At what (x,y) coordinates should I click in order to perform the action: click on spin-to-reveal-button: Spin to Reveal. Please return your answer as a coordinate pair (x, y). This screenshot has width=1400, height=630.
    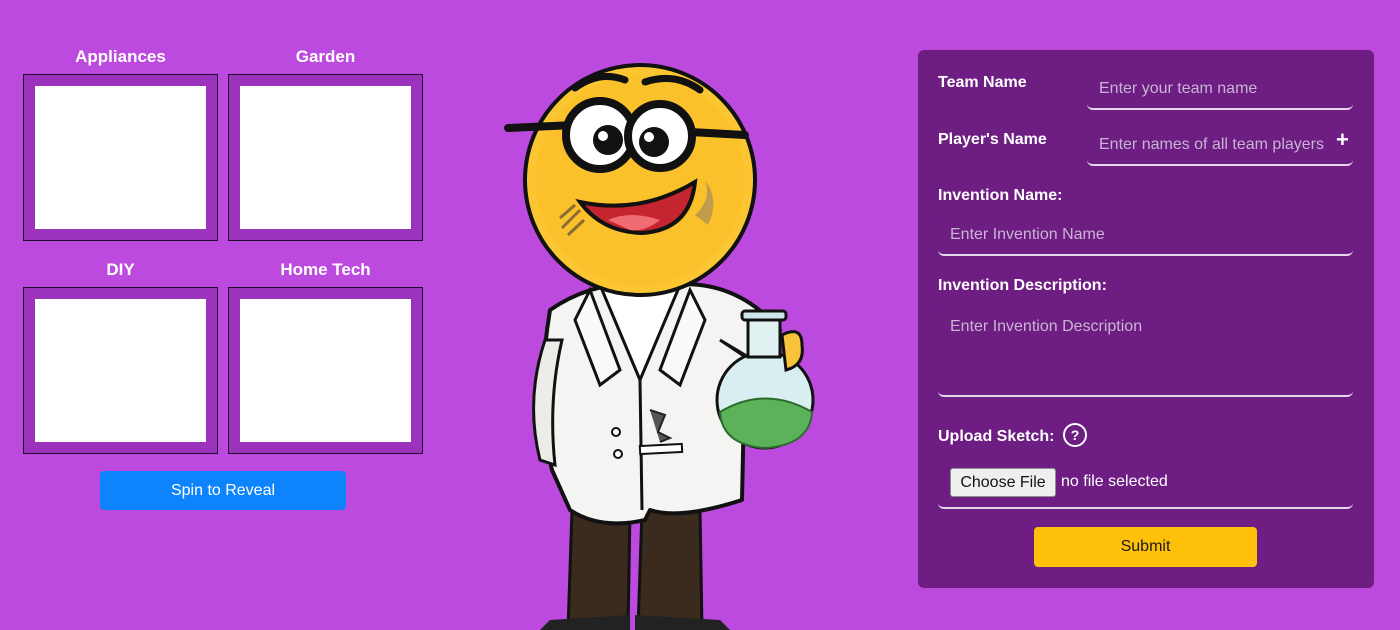
    Looking at the image, I should click on (223, 490).